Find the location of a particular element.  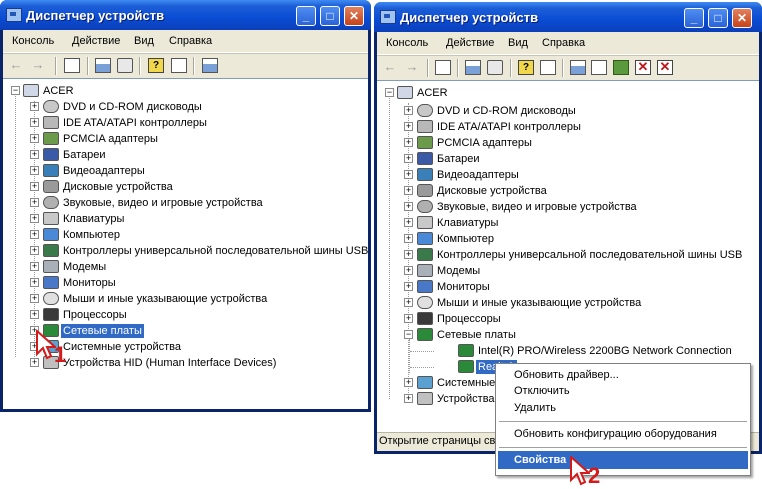

tree-item-label: Устройства is located at coordinates (466, 399).